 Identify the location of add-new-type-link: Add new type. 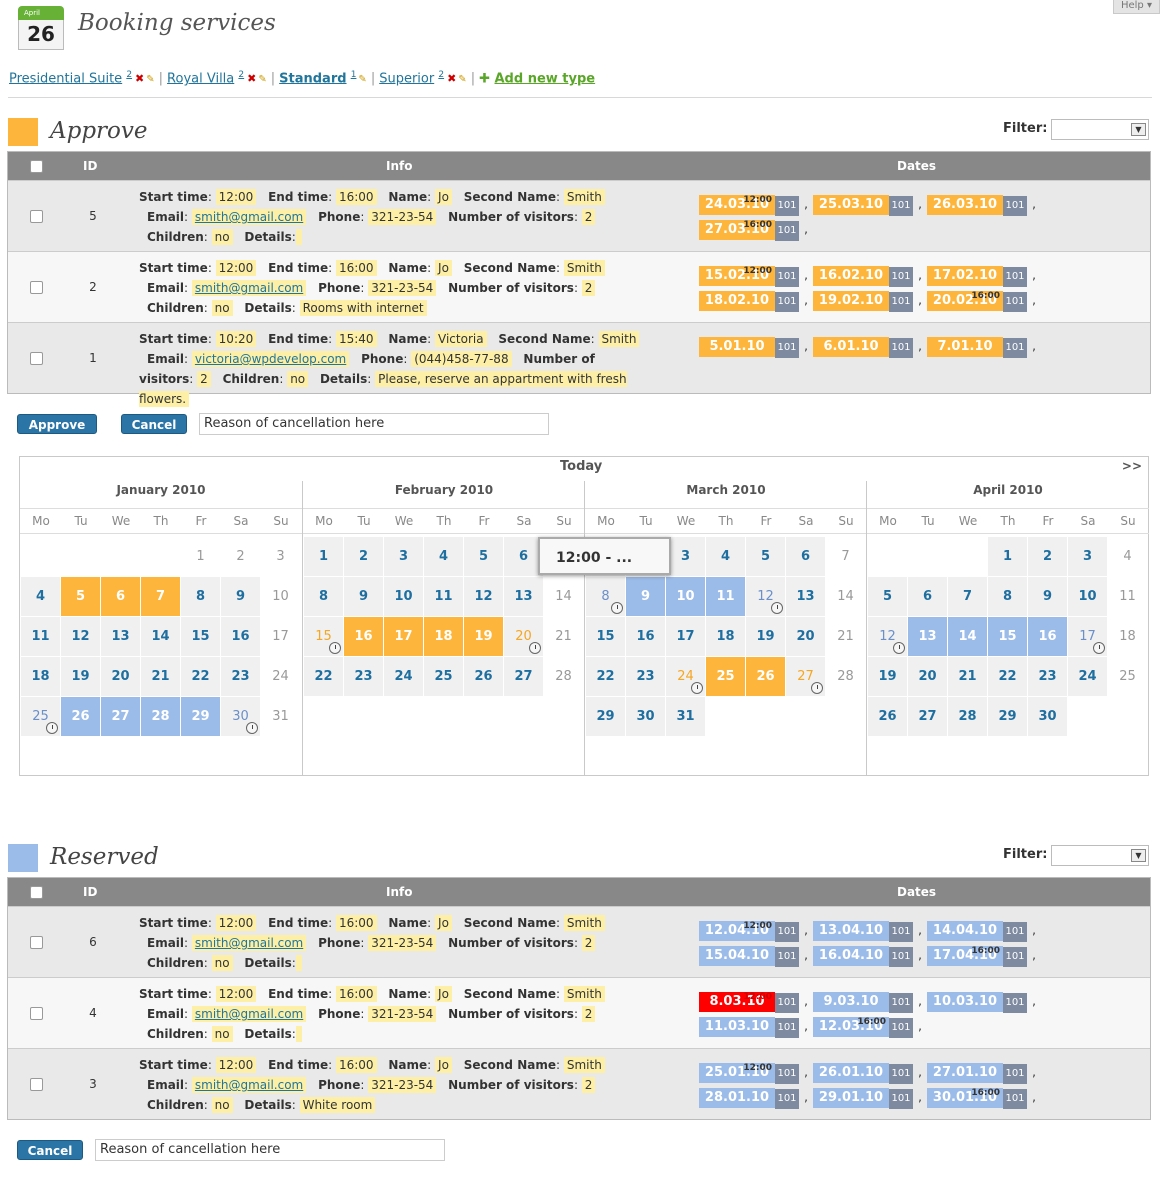
(545, 78).